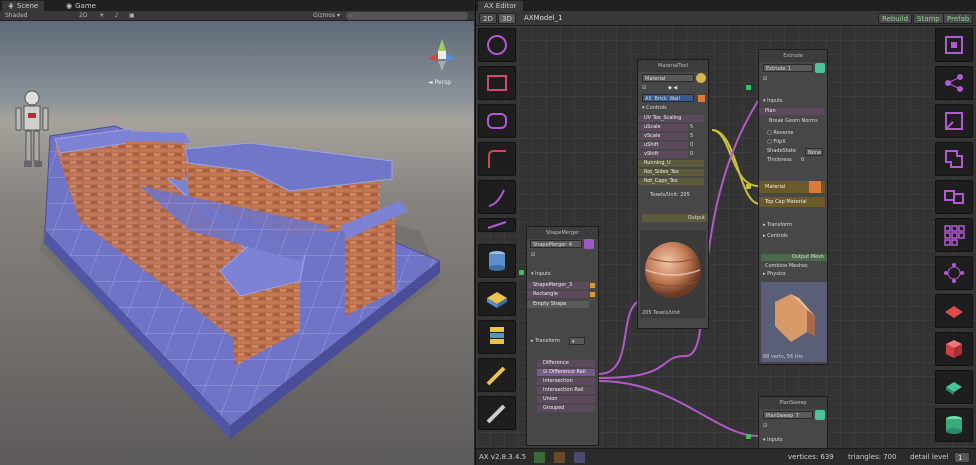  What do you see at coordinates (566, 399) in the screenshot?
I see `output-union: Union` at bounding box center [566, 399].